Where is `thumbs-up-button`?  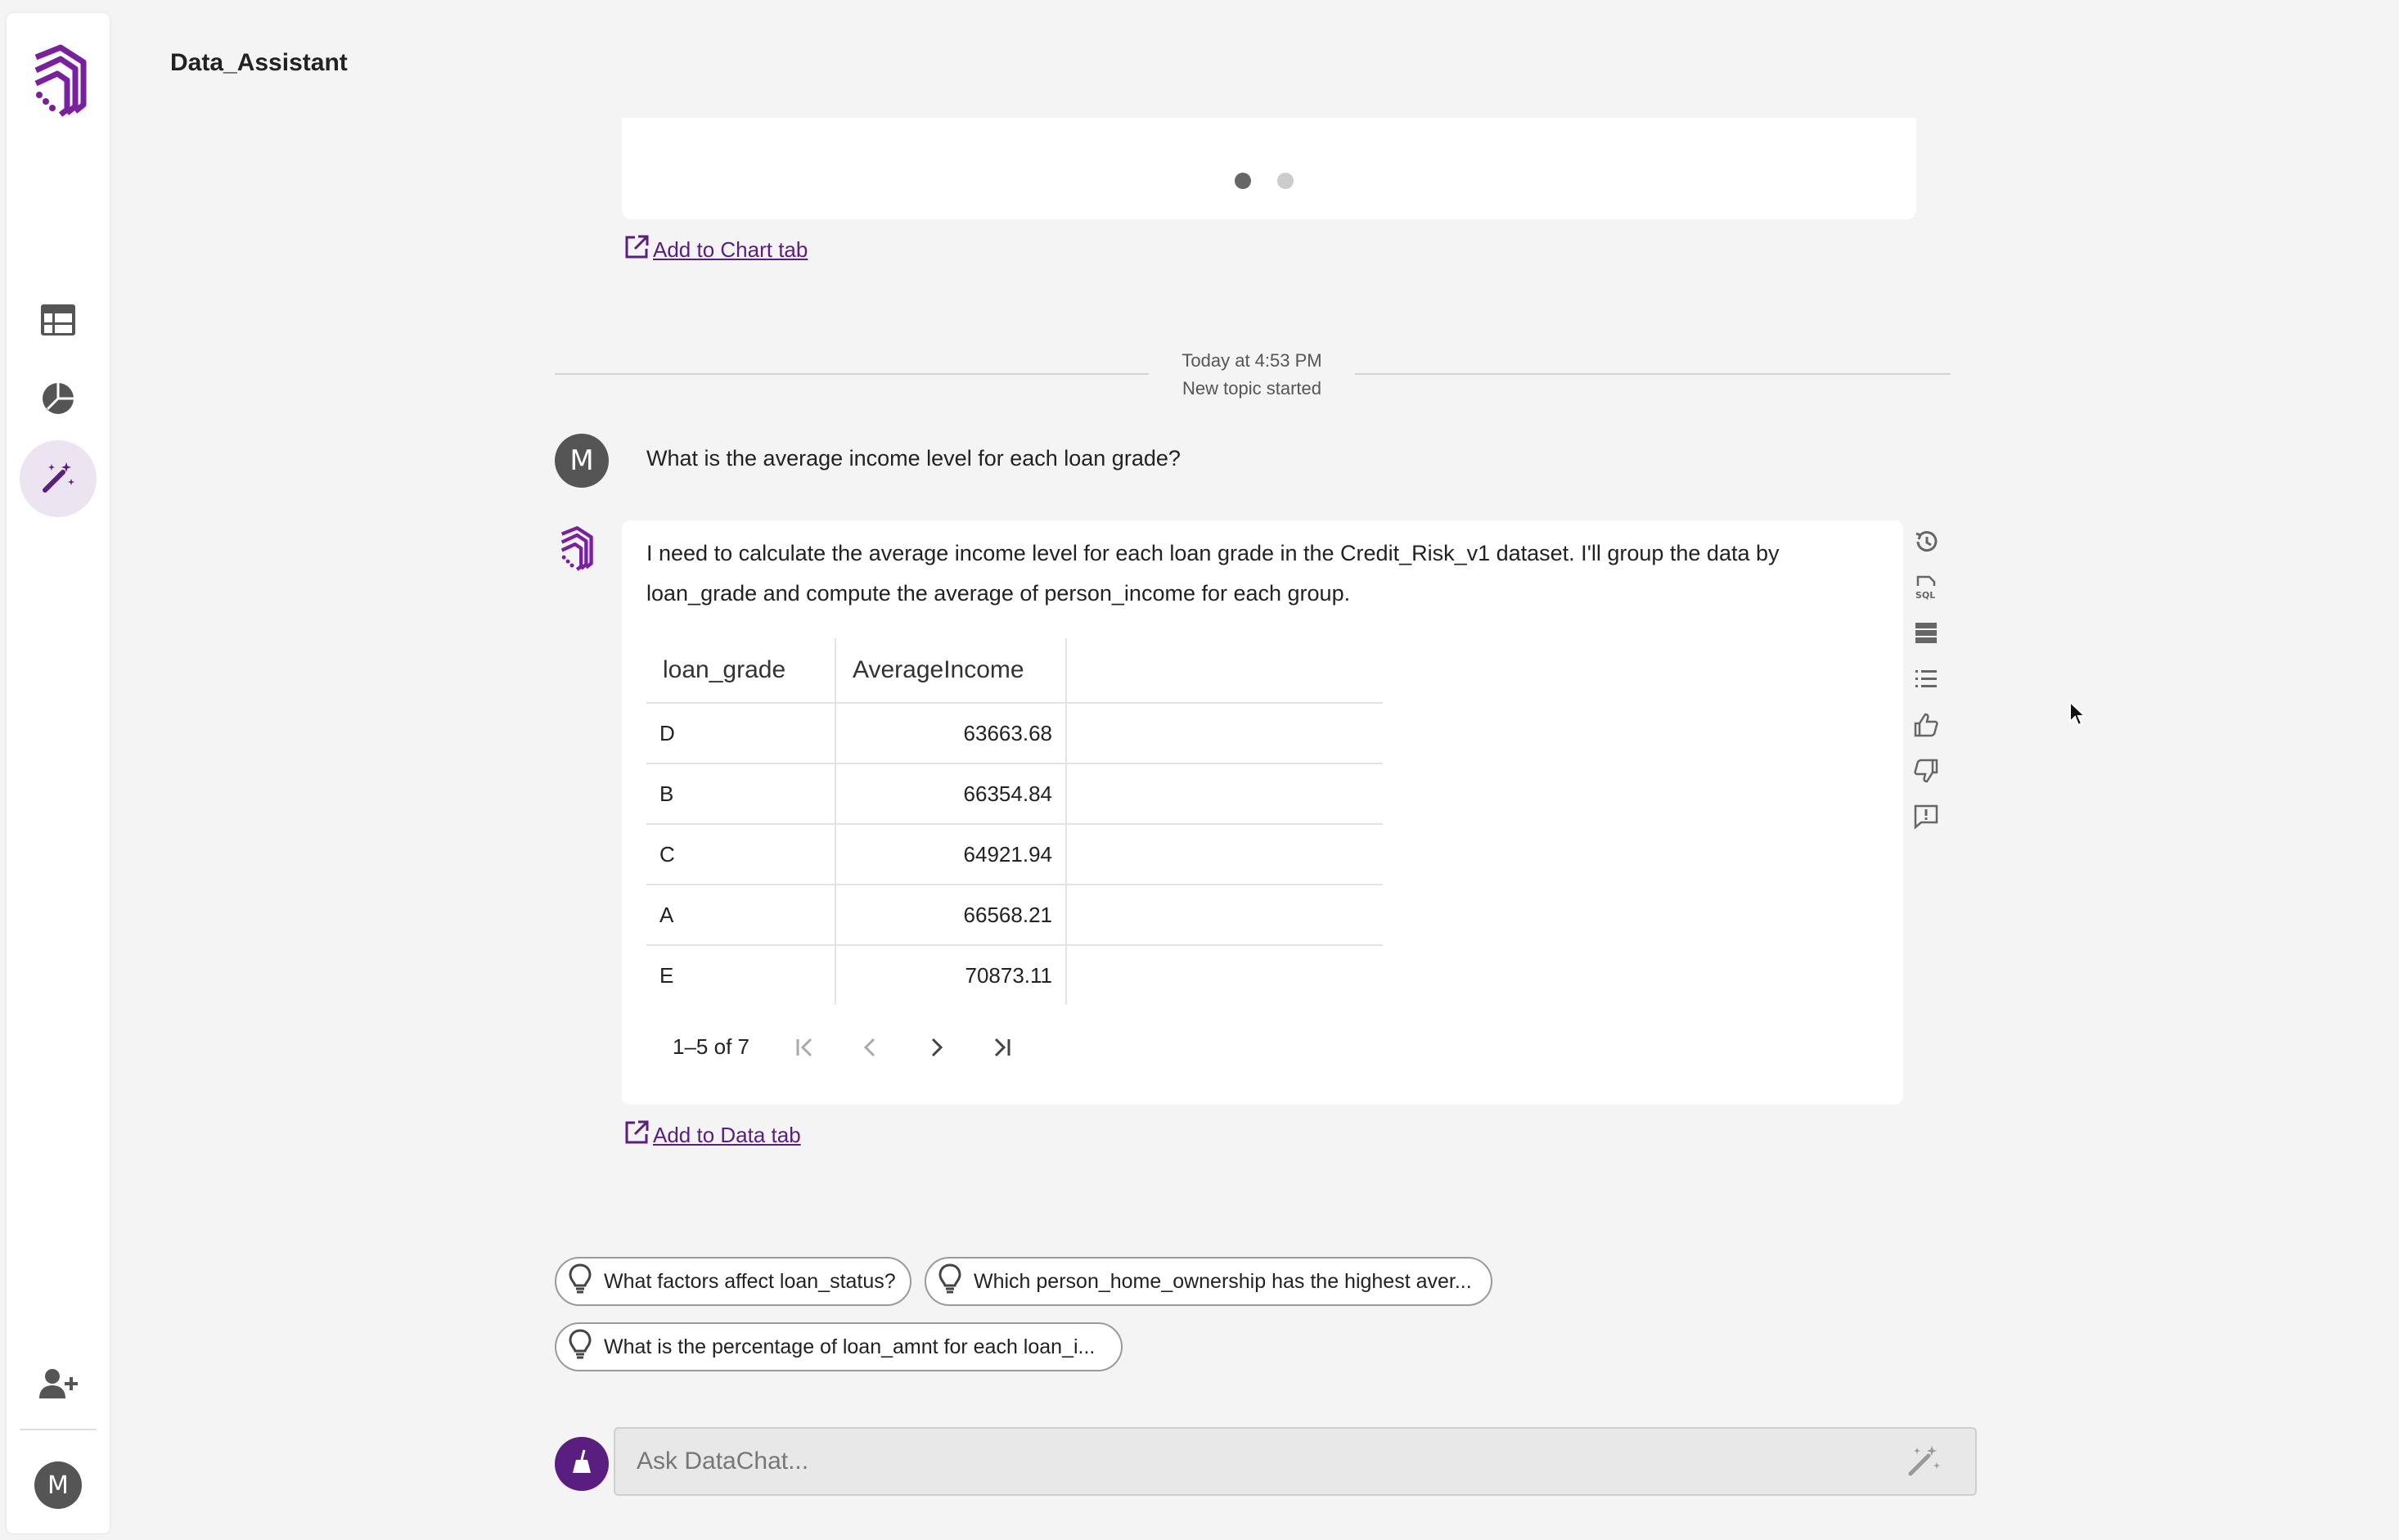
thumbs-up-button is located at coordinates (1926, 726).